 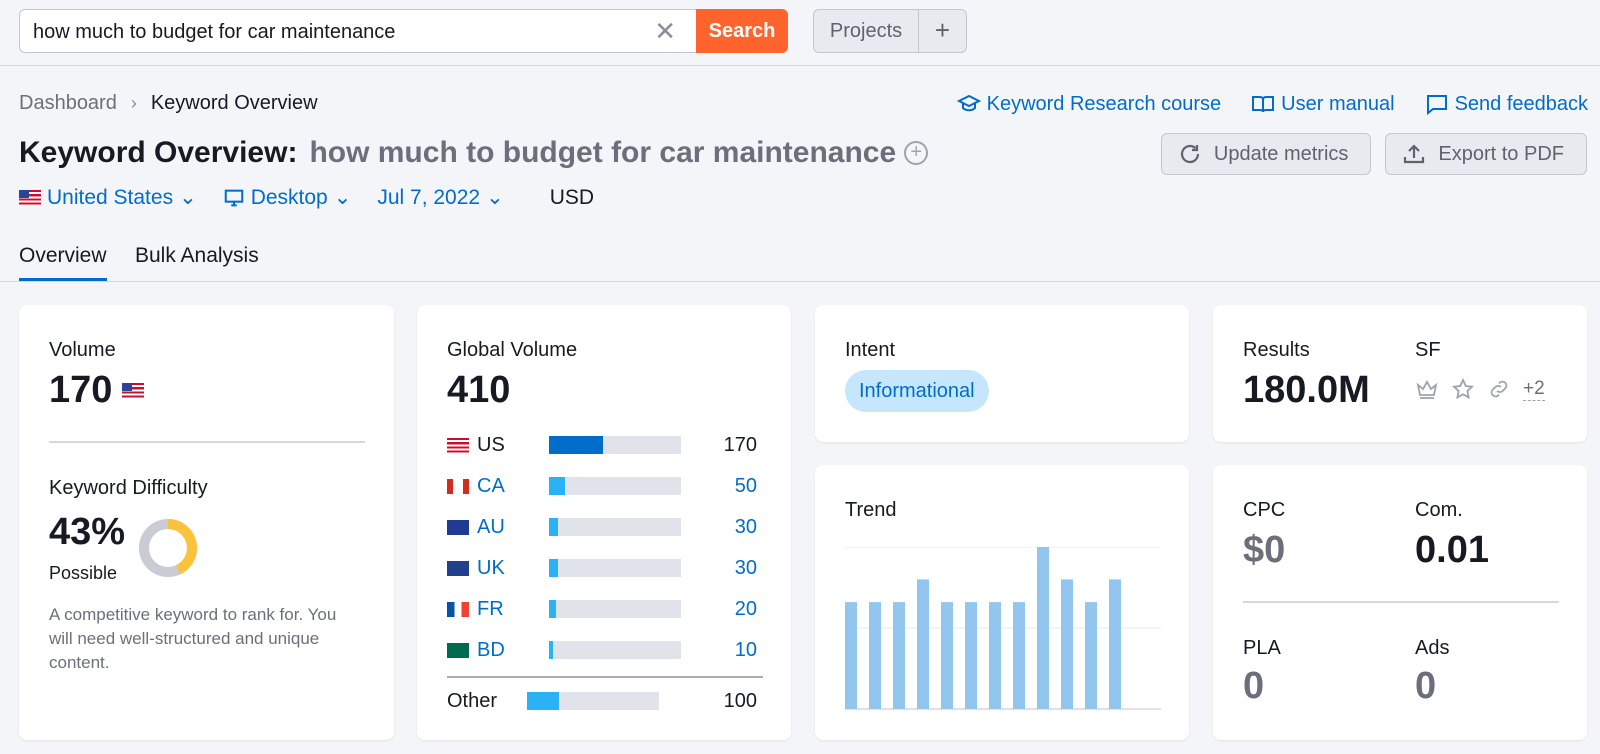 What do you see at coordinates (1262, 648) in the screenshot?
I see `pla-label: PLA` at bounding box center [1262, 648].